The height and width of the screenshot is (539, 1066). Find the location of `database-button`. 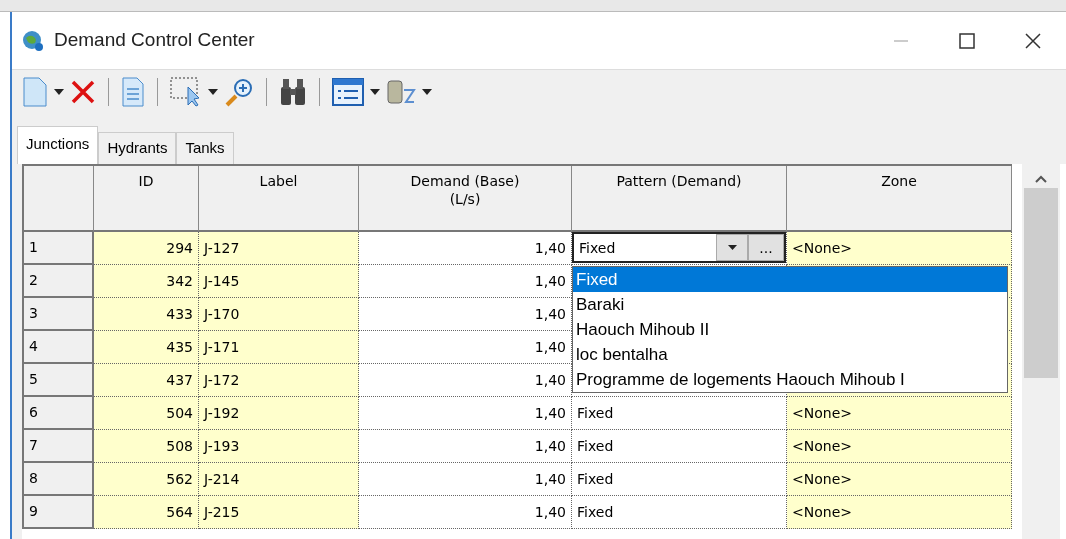

database-button is located at coordinates (409, 92).